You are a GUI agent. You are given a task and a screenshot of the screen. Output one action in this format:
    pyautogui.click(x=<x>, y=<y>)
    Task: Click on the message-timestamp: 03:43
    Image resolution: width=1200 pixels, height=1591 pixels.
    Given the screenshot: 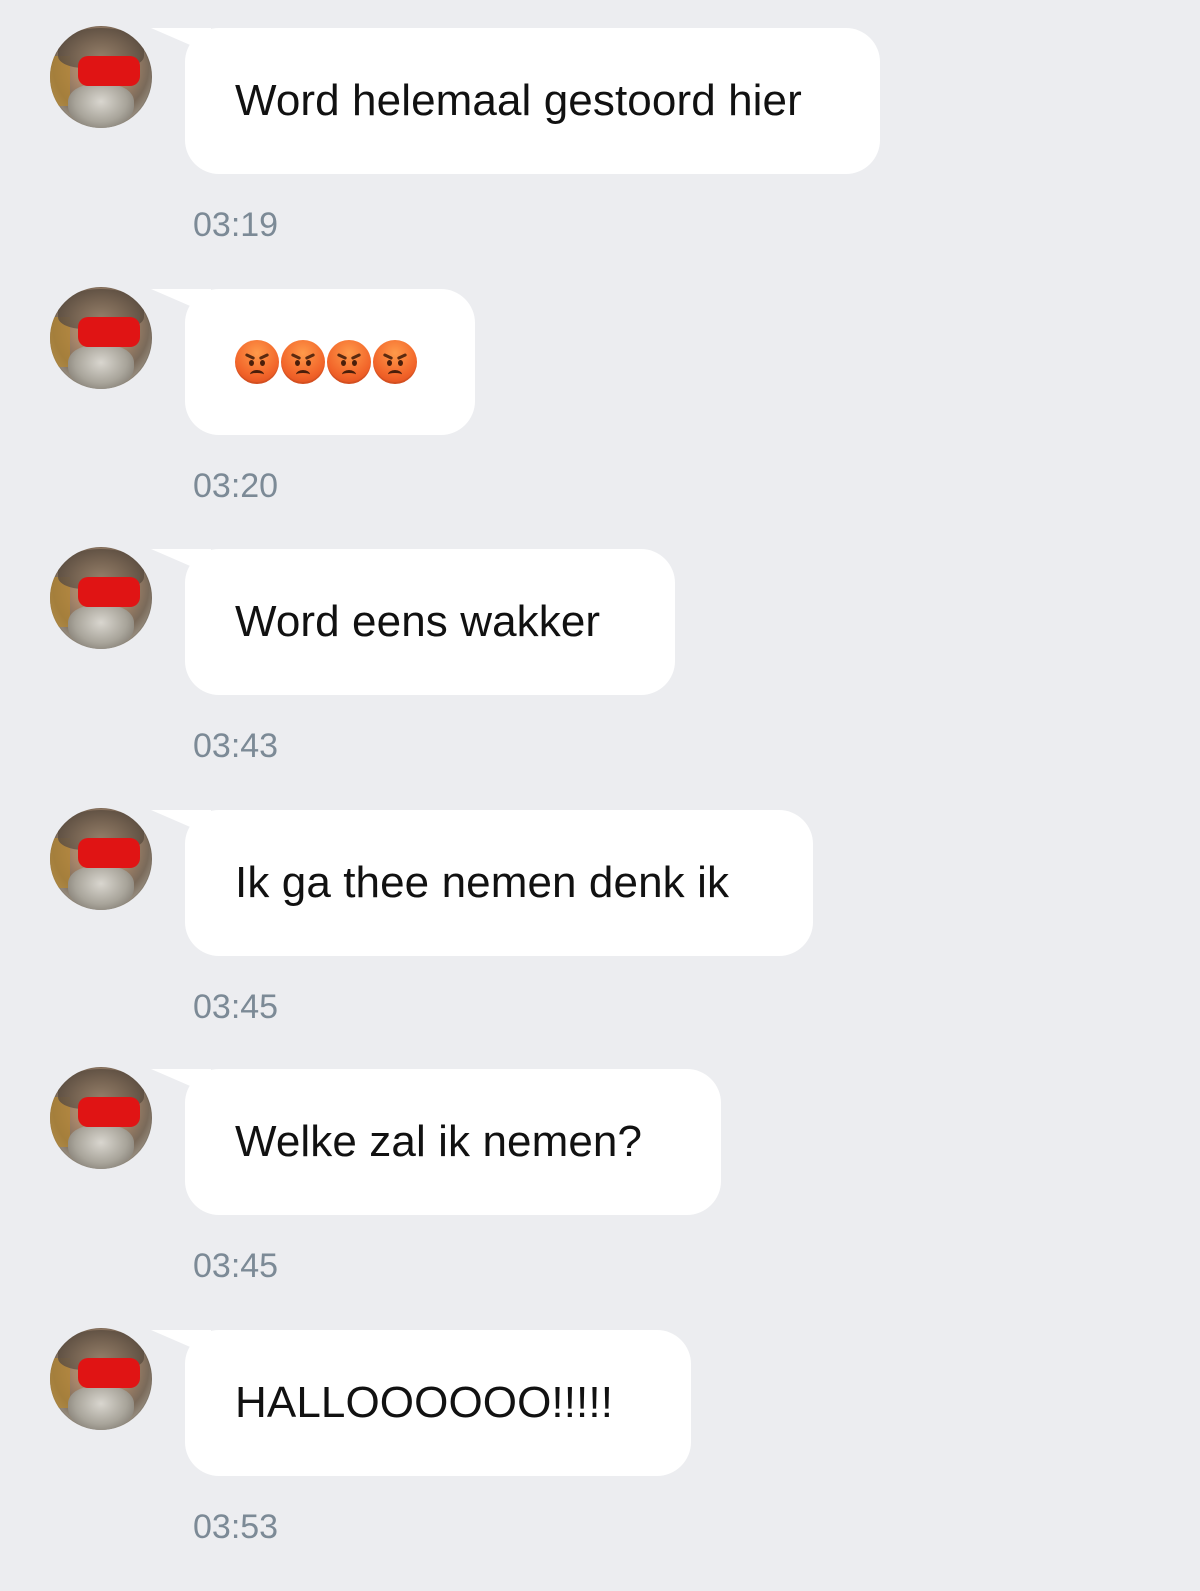 What is the action you would take?
    pyautogui.click(x=236, y=746)
    